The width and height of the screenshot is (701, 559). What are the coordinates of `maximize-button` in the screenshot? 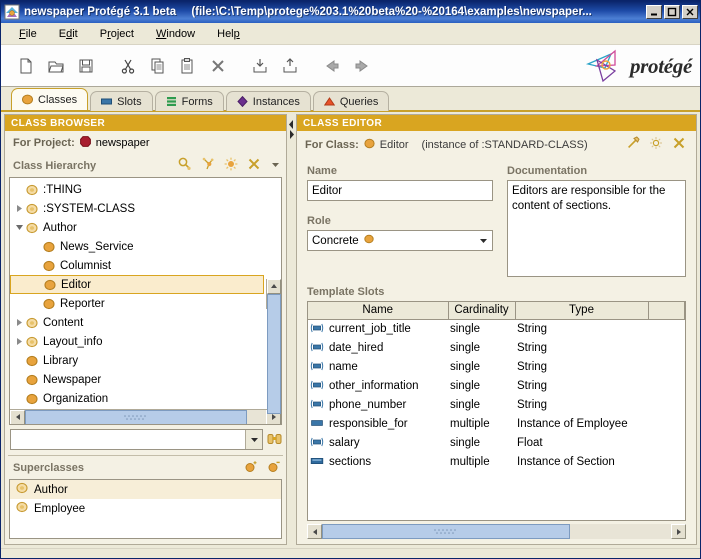 It's located at (672, 12).